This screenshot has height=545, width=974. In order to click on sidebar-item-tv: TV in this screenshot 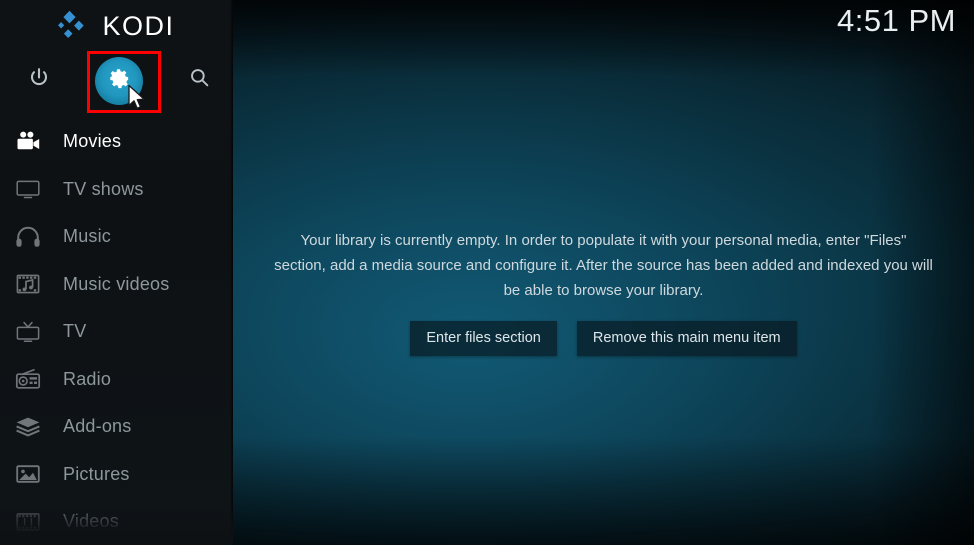, I will do `click(116, 332)`.